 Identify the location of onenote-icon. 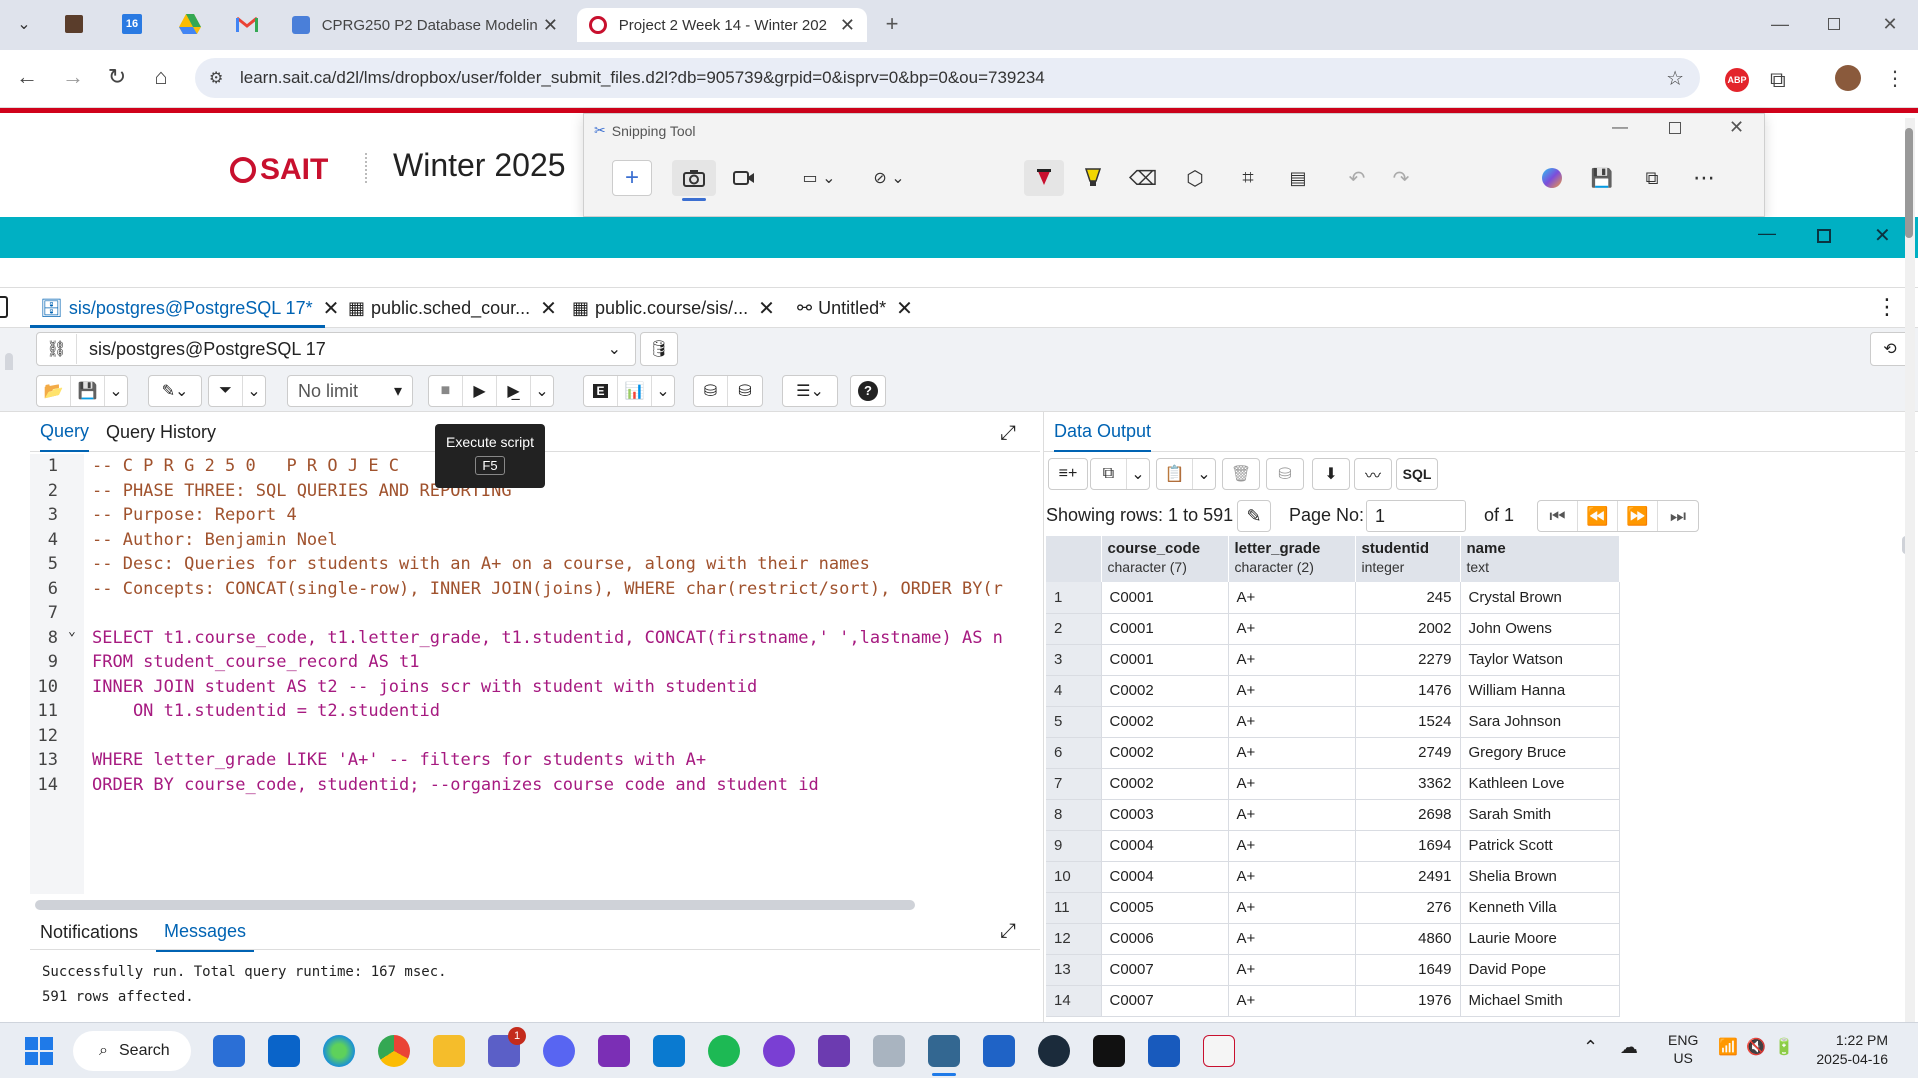
(614, 1051).